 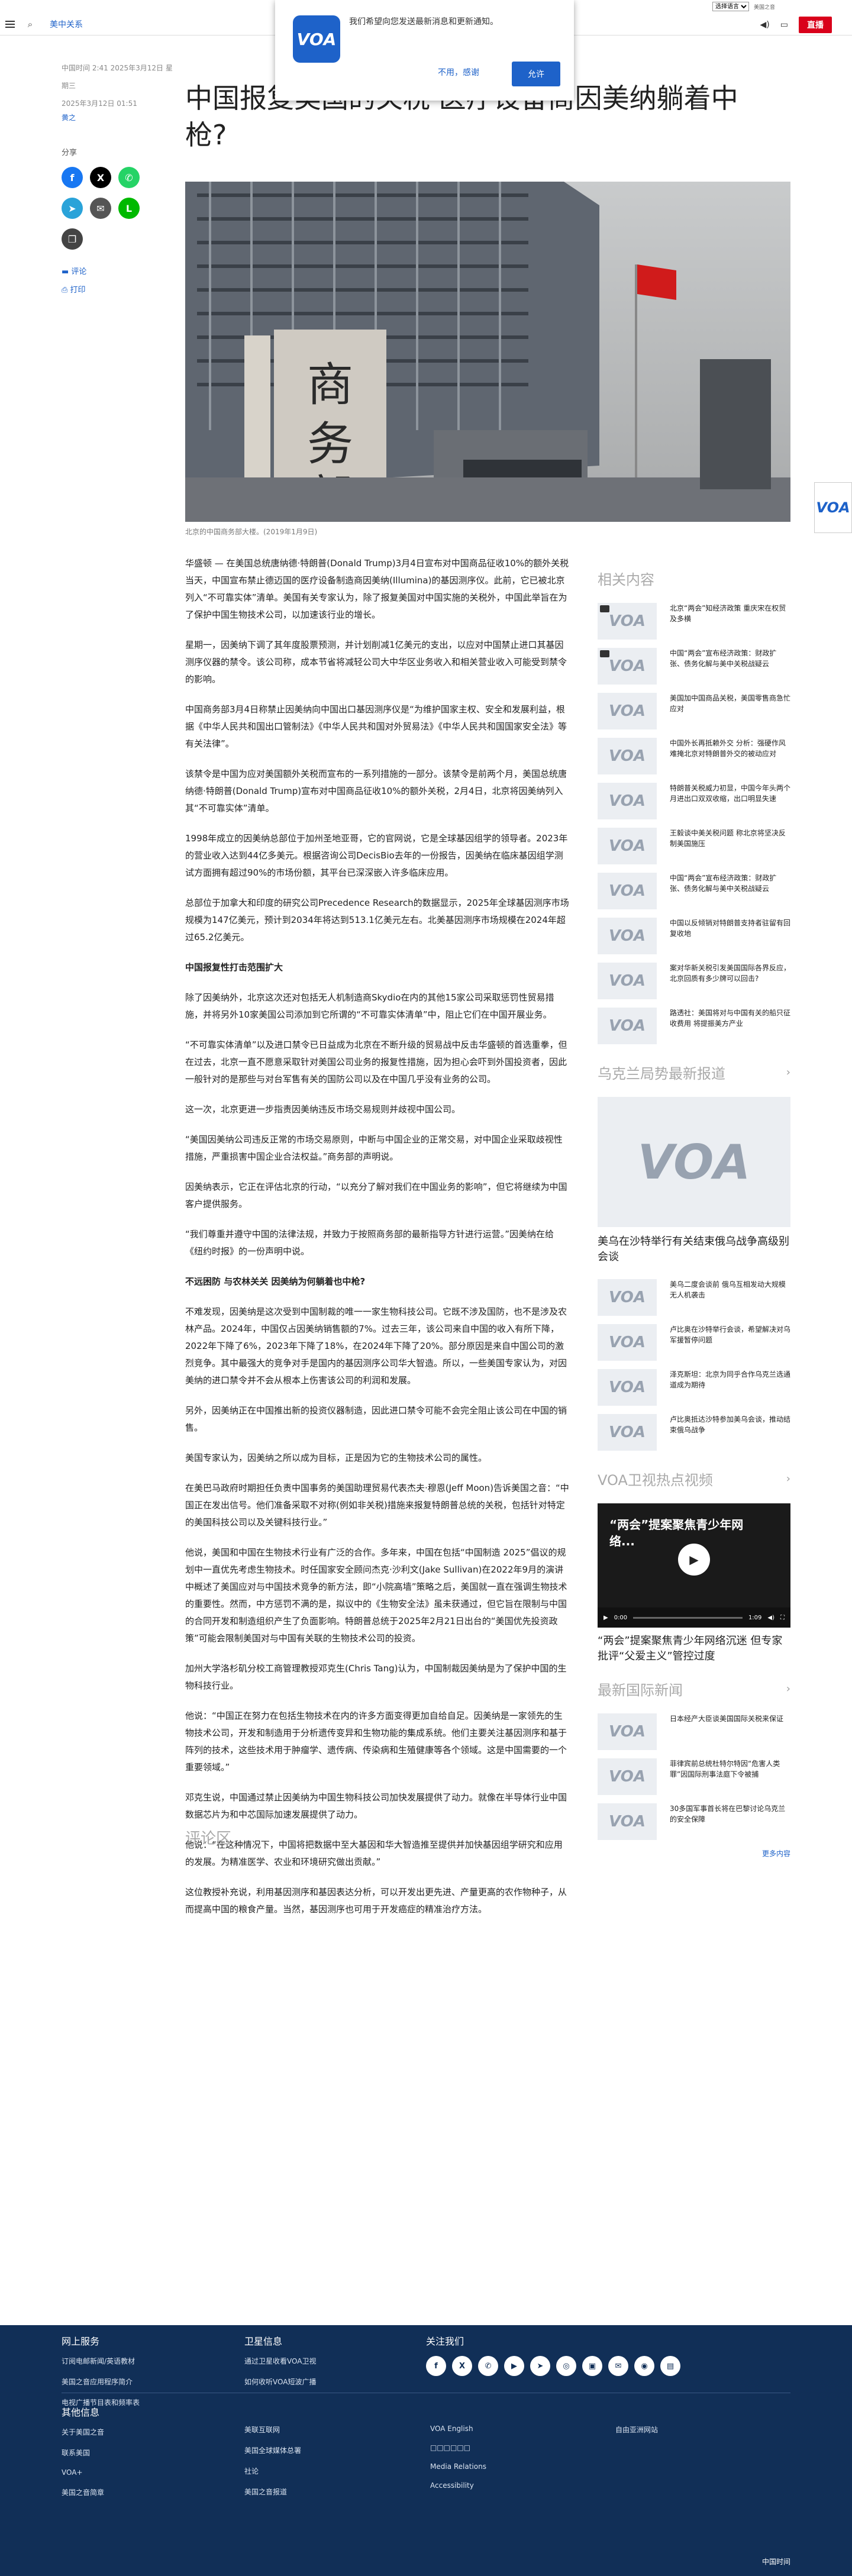 What do you see at coordinates (540, 2366) in the screenshot?
I see `social-icon: ➤` at bounding box center [540, 2366].